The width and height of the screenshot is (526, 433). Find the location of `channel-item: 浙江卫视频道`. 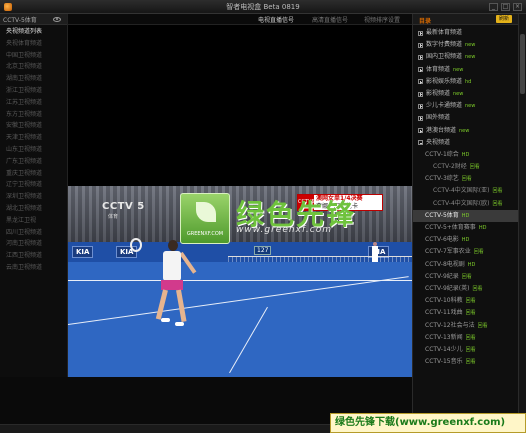

channel-item: 浙江卫视频道 is located at coordinates (33, 91).